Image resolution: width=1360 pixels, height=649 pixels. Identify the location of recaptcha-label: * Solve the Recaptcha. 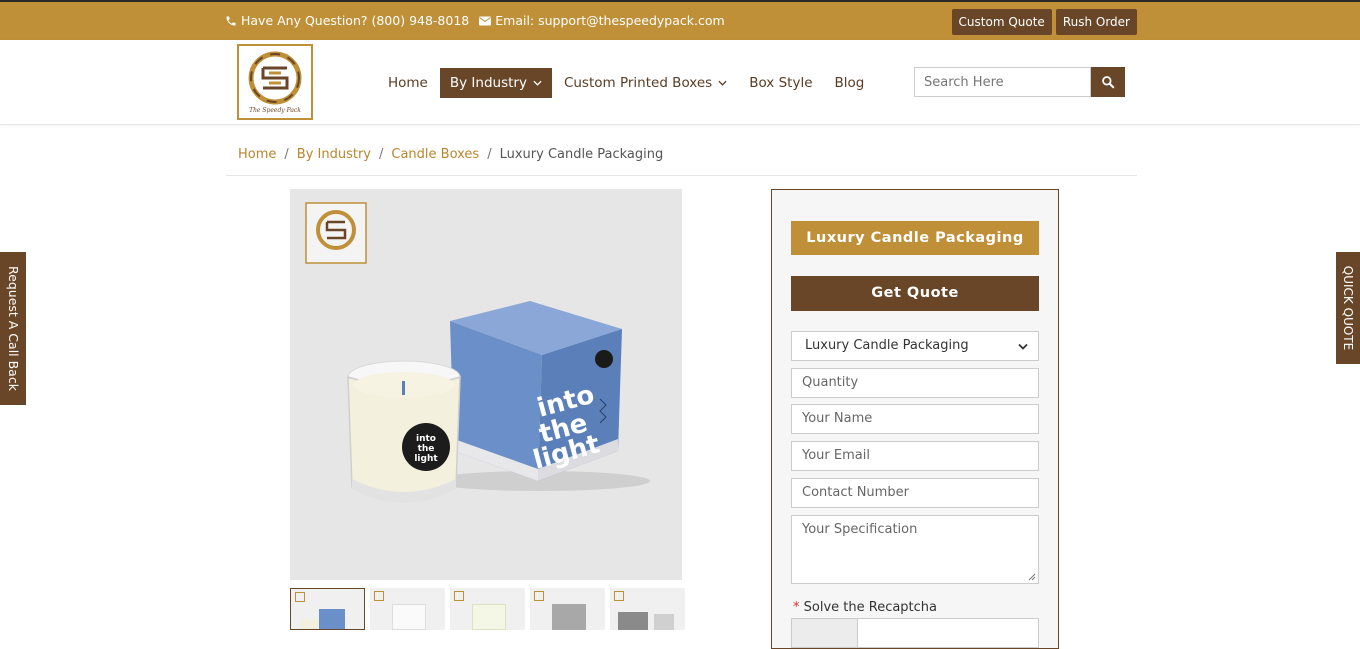
(865, 607).